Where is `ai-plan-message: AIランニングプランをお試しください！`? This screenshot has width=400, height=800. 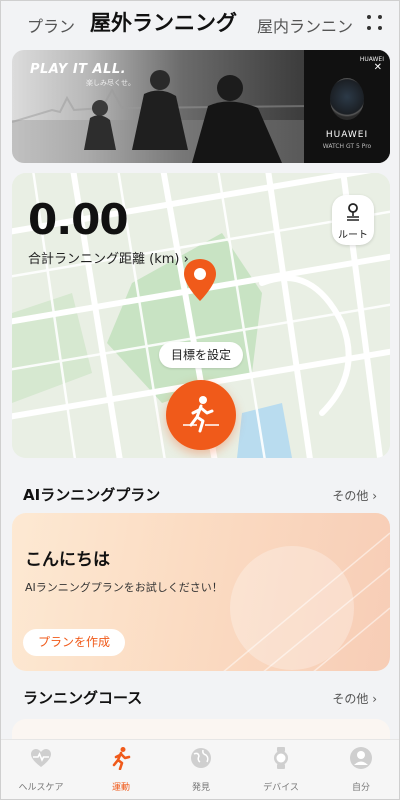
ai-plan-message: AIランニングプランをお試しください！ is located at coordinates (124, 587).